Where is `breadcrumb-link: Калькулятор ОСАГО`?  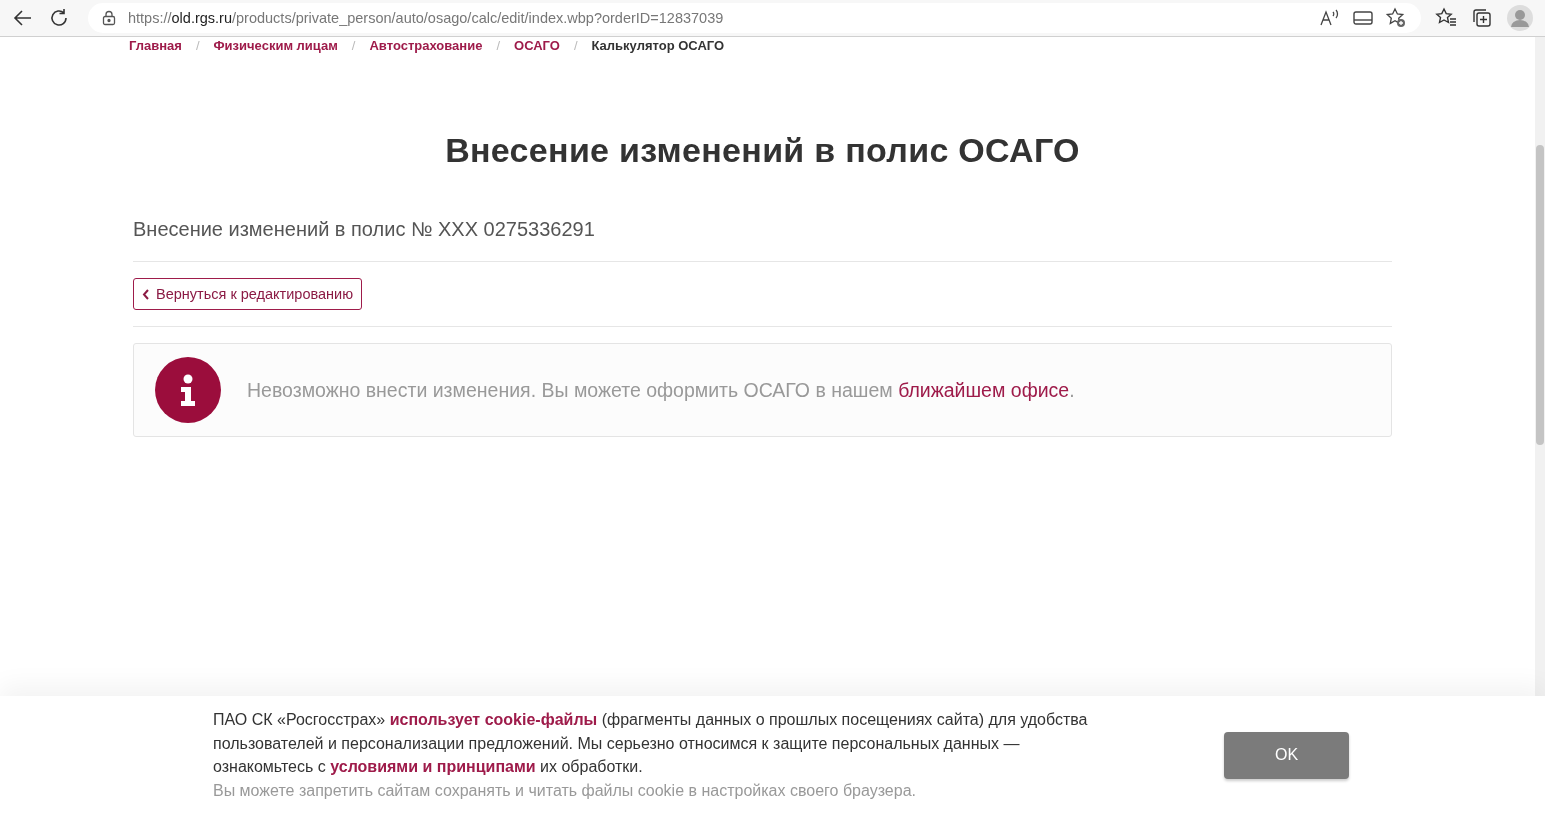 breadcrumb-link: Калькулятор ОСАГО is located at coordinates (658, 45).